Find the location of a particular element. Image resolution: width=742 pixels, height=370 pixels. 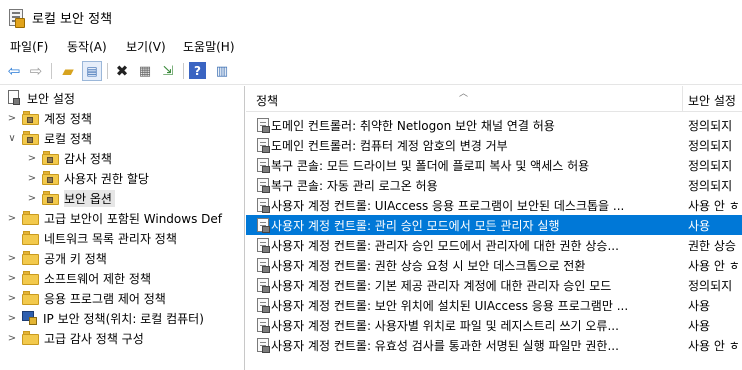

tree-item-advanced-audit: > 고급 감사 정책 구성 is located at coordinates (75, 338).